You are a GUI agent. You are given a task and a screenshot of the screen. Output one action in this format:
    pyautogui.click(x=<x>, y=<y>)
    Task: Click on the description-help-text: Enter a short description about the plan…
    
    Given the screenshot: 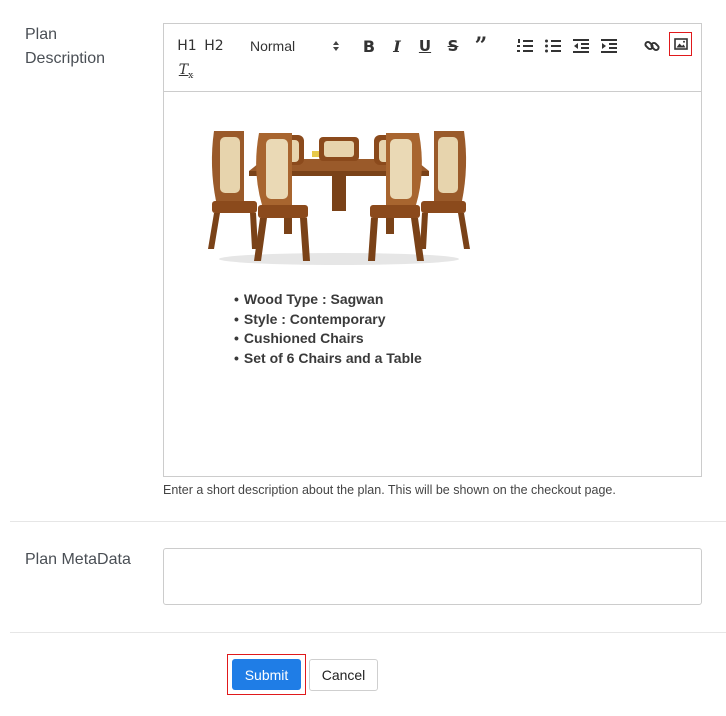 What is the action you would take?
    pyautogui.click(x=389, y=490)
    